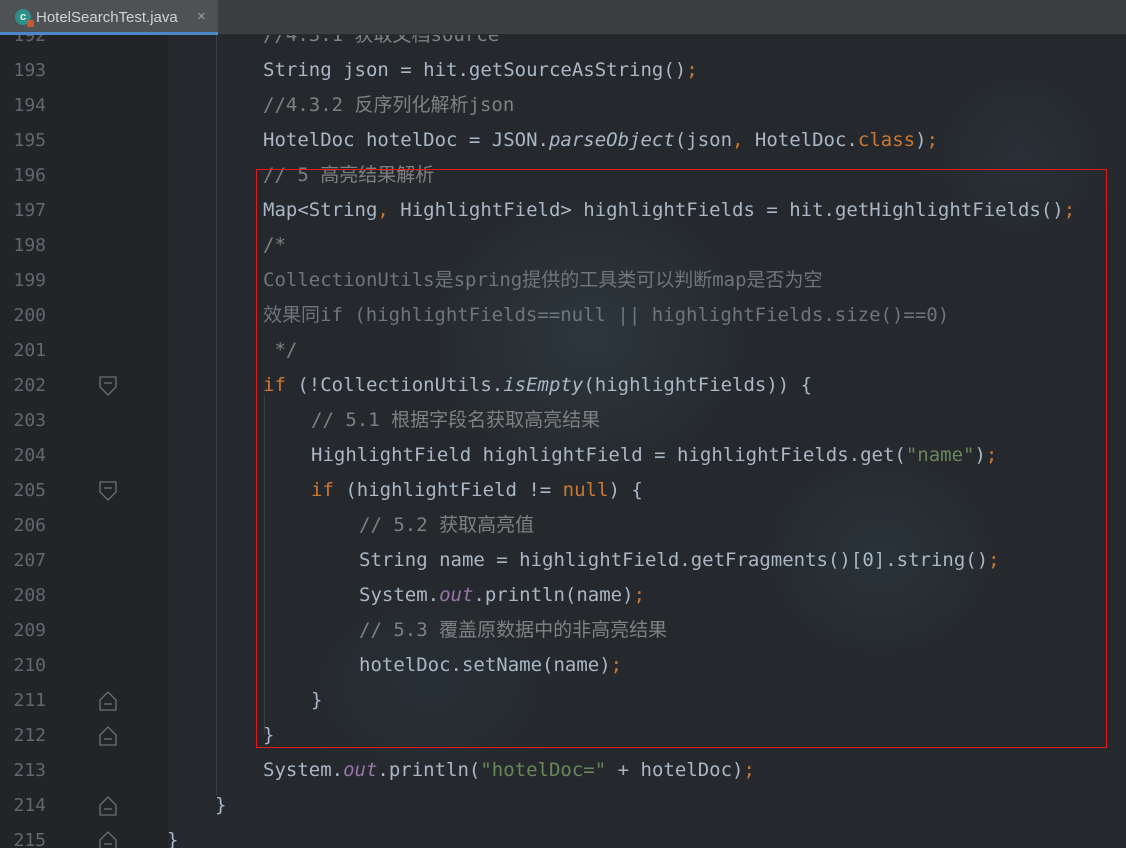 The image size is (1126, 848). I want to click on code-line: 215}, so click(563, 835).